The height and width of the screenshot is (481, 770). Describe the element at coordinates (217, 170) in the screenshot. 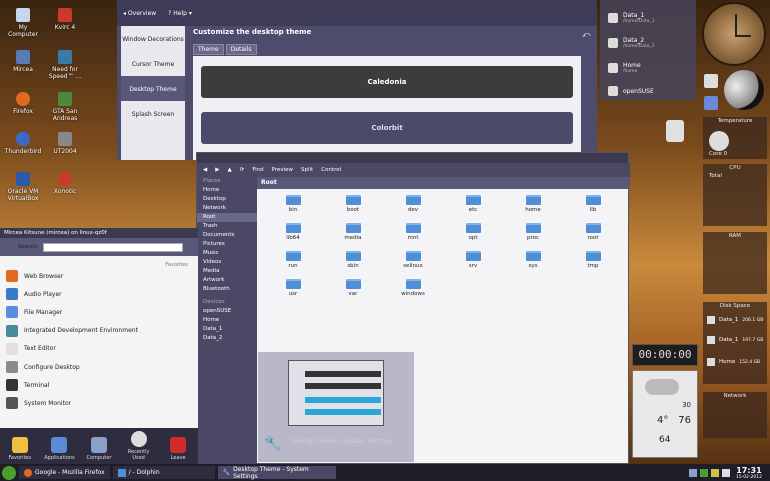

I see `forward-icon: ▶` at that location.